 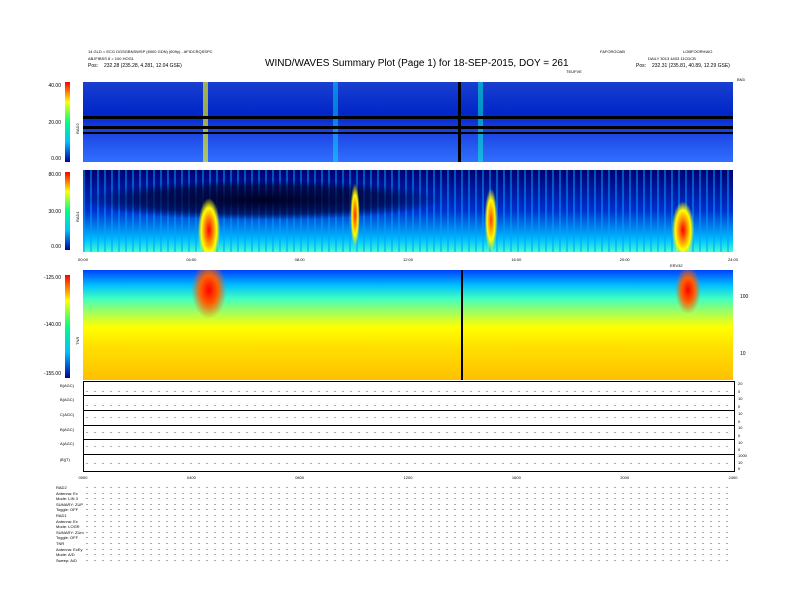 I want to click on time-tick: 12:00, so click(x=408, y=259).